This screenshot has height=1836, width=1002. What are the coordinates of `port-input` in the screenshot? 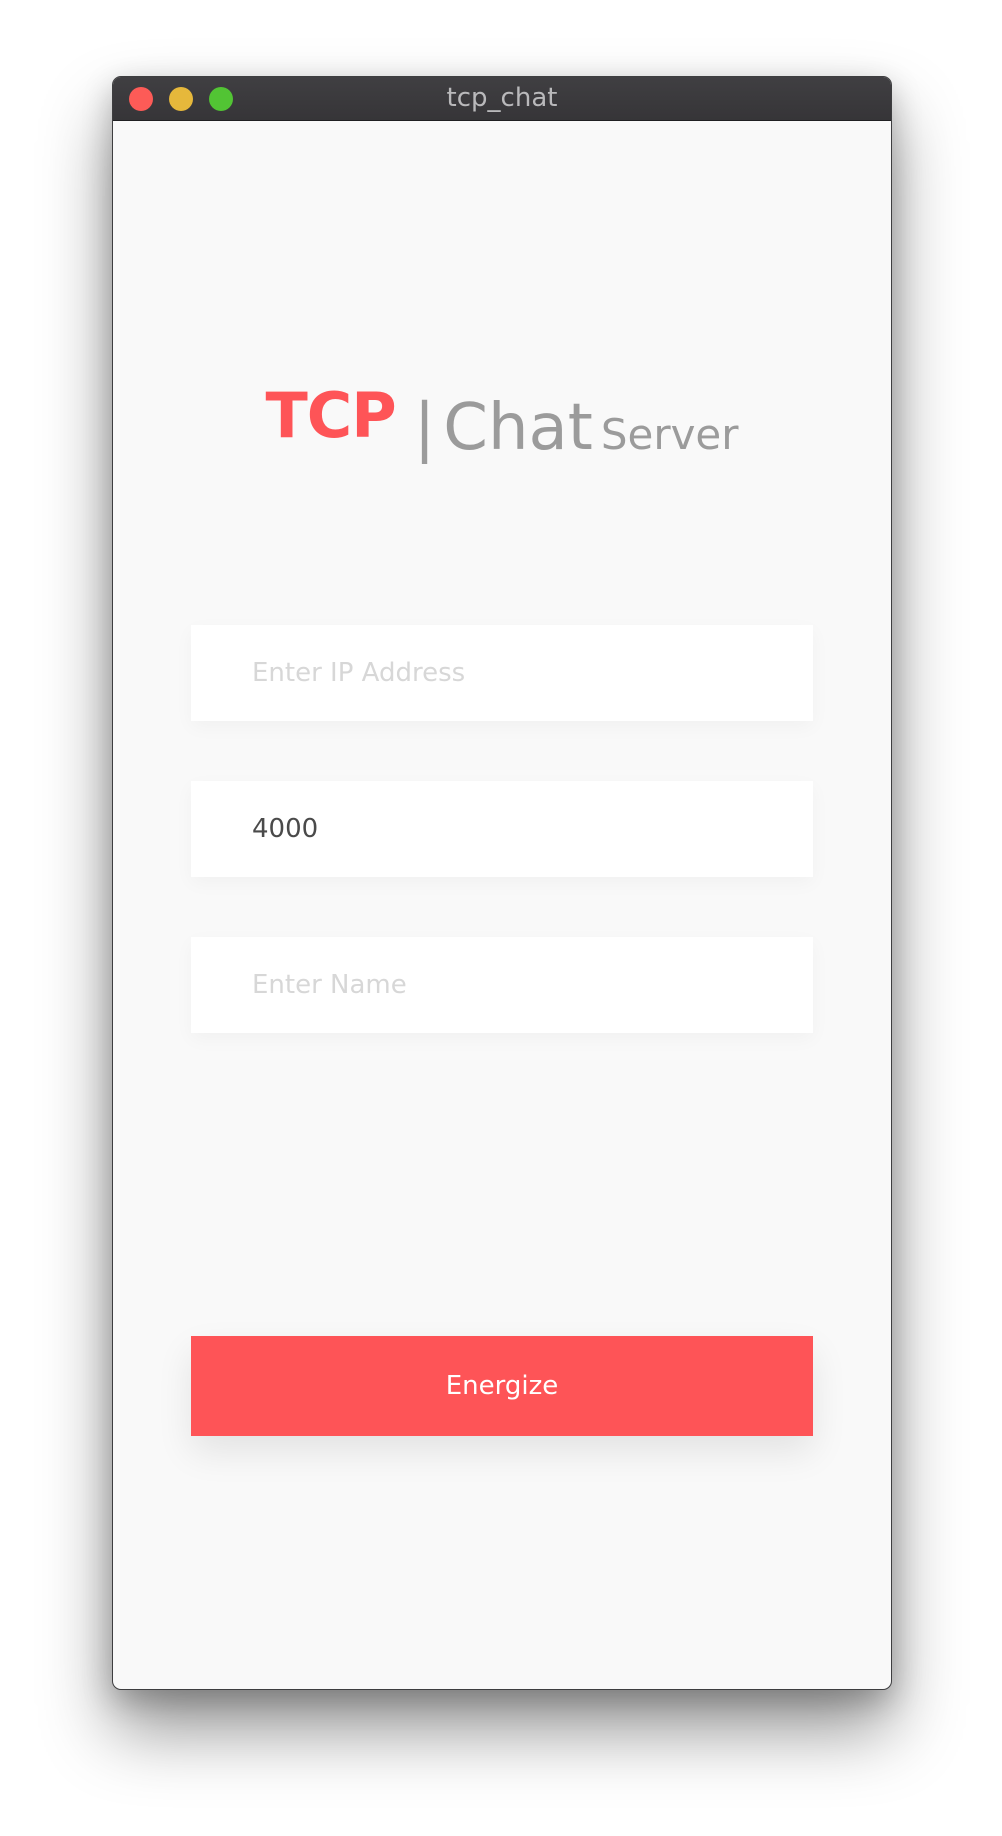 It's located at (502, 829).